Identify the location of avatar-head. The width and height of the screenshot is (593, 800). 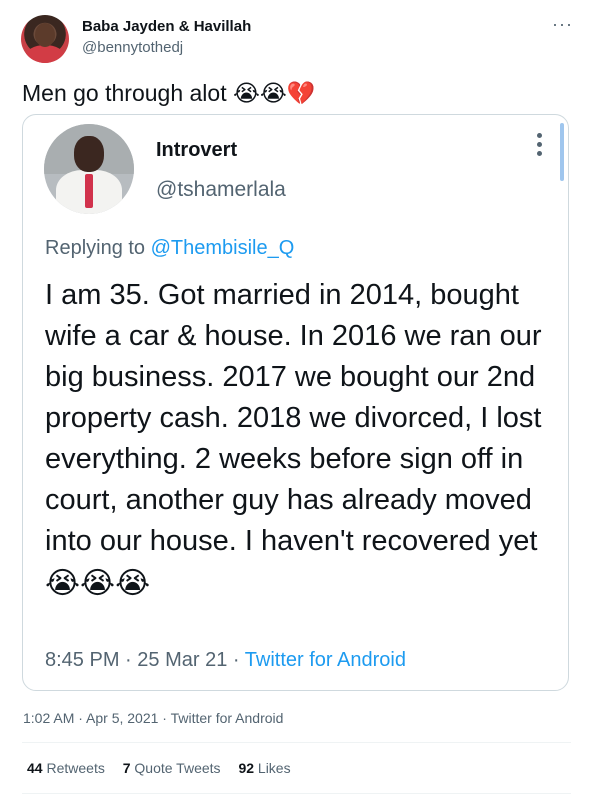
(89, 154).